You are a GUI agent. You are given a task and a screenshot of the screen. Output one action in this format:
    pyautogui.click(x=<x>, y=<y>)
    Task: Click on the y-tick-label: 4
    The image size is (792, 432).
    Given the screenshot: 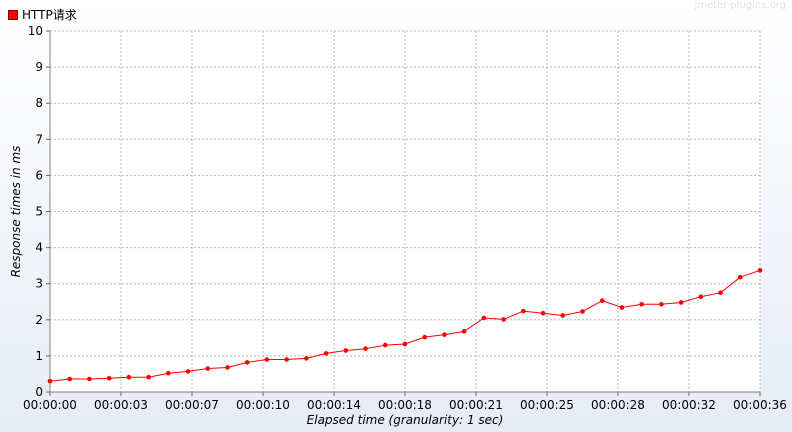 What is the action you would take?
    pyautogui.click(x=39, y=248)
    